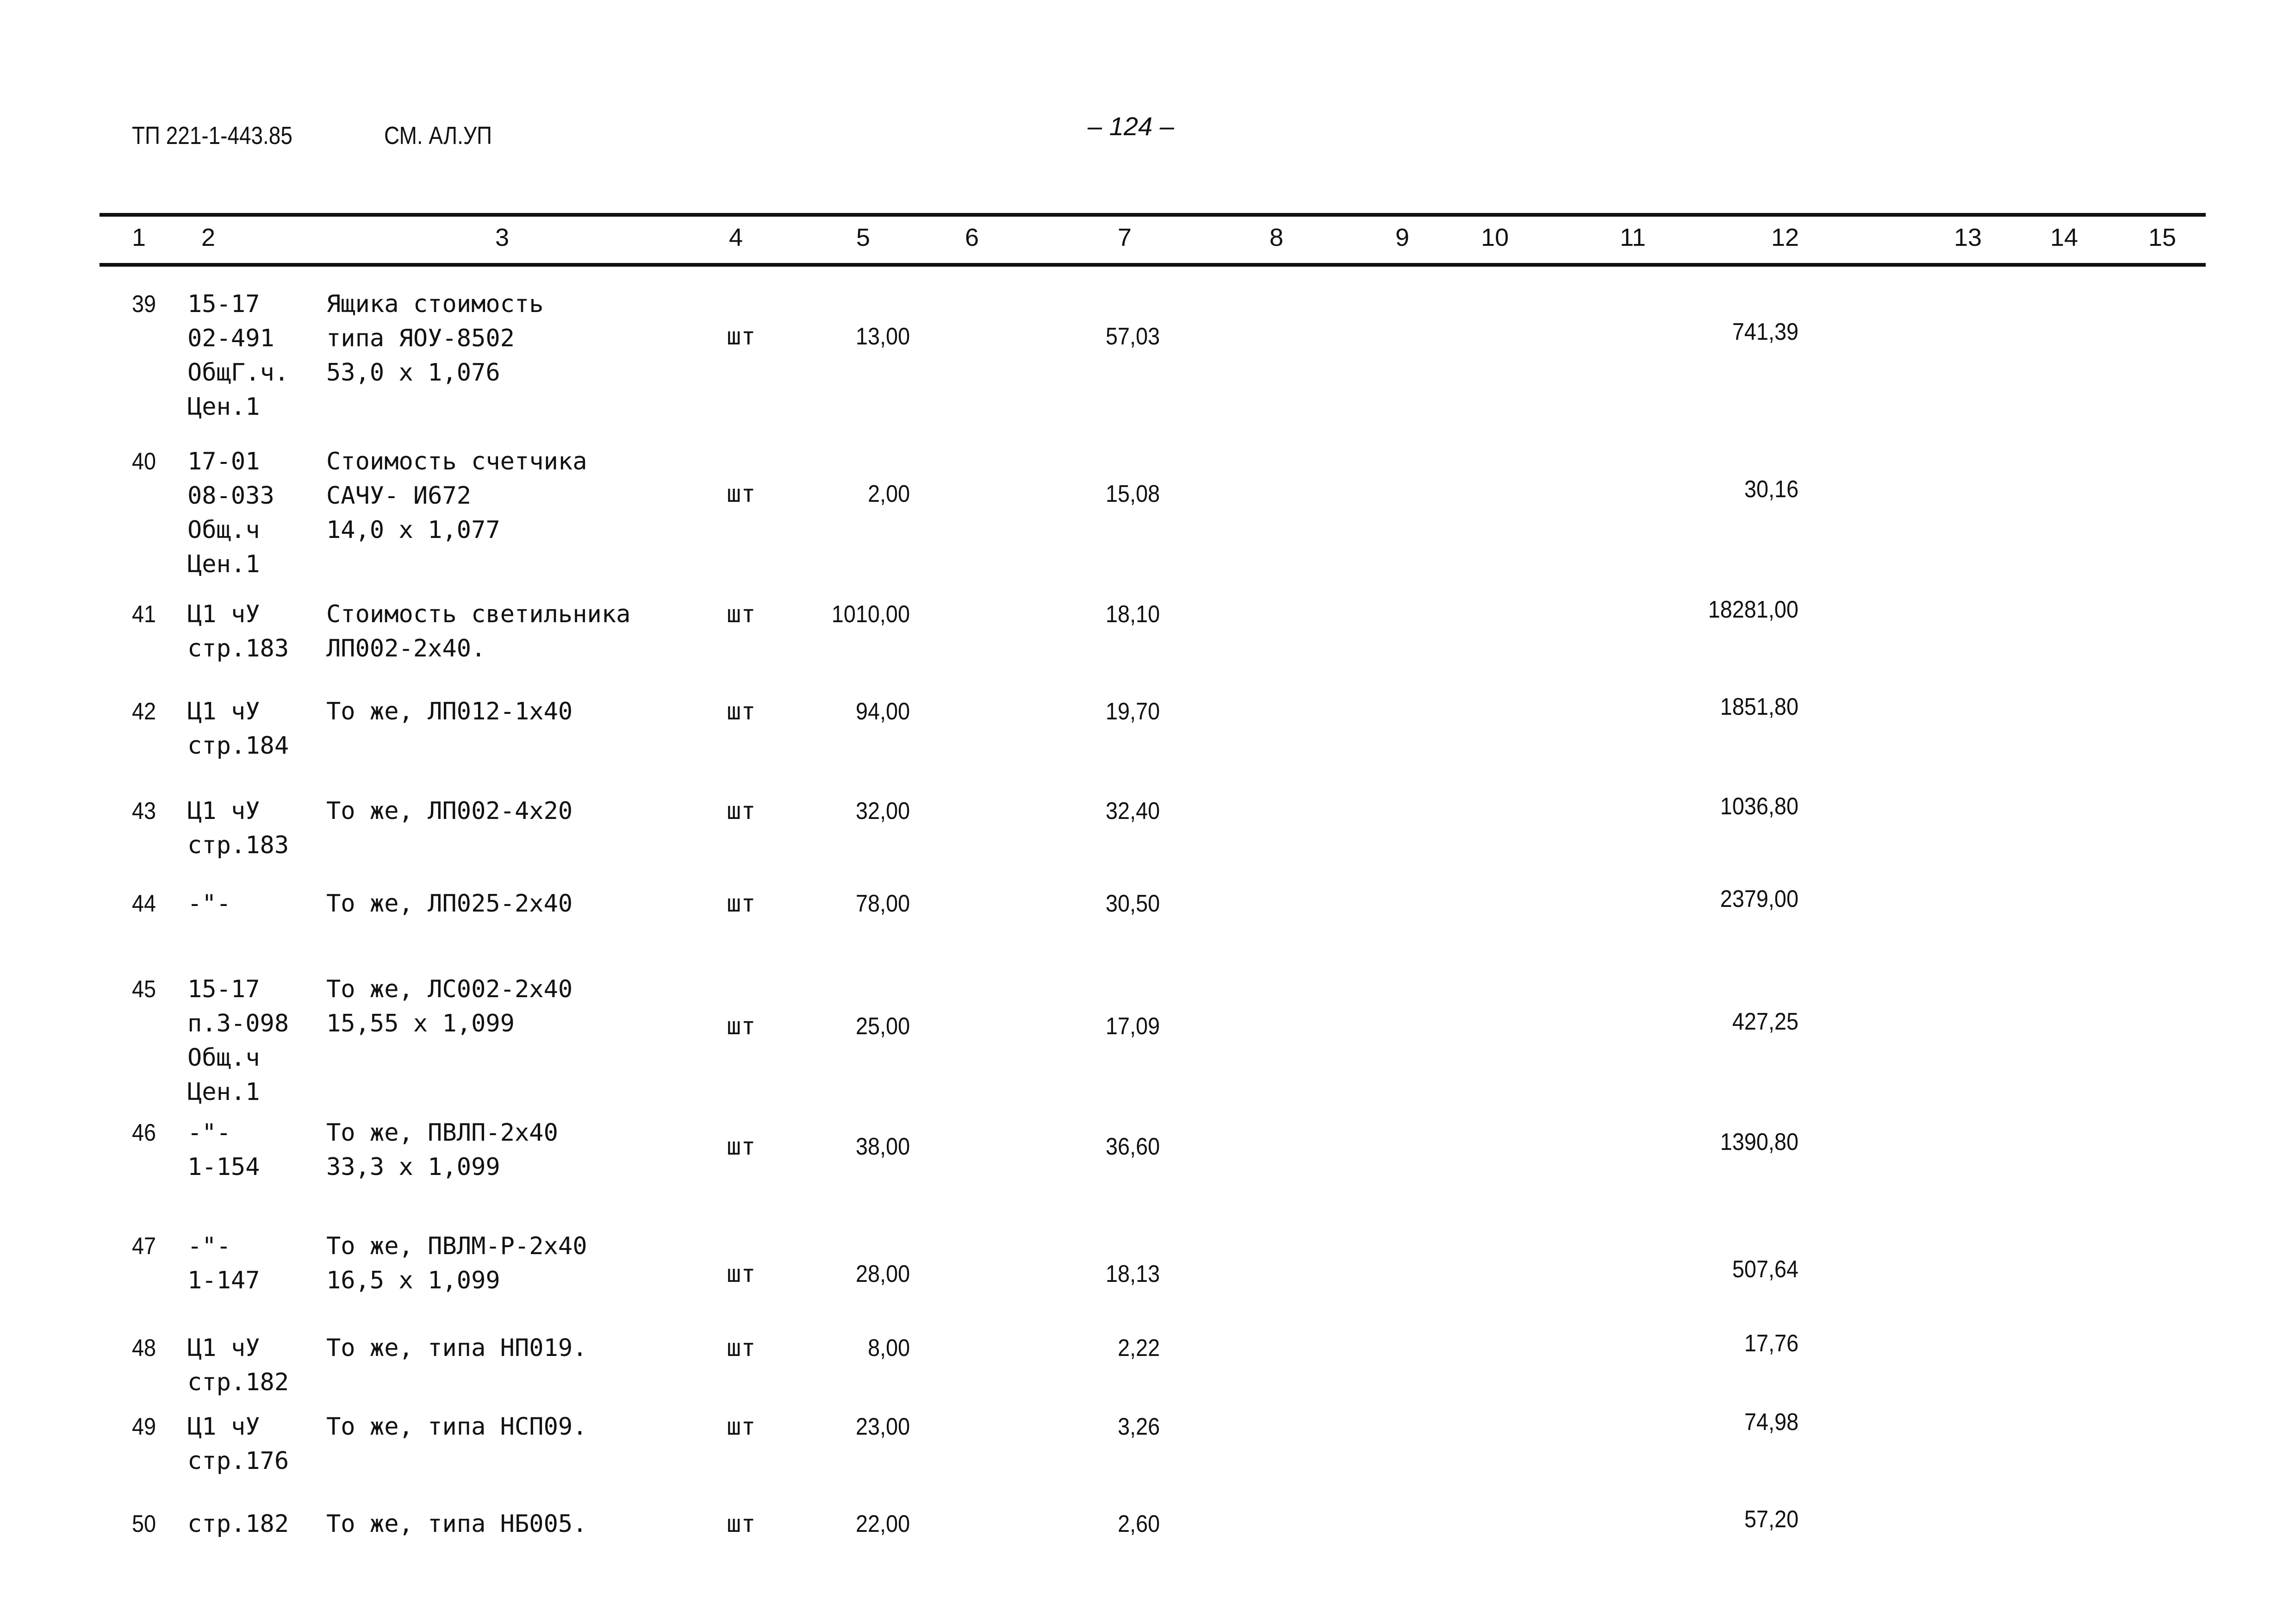 The width and height of the screenshot is (2296, 1624). What do you see at coordinates (1495, 237) in the screenshot?
I see `column-header-10: 10` at bounding box center [1495, 237].